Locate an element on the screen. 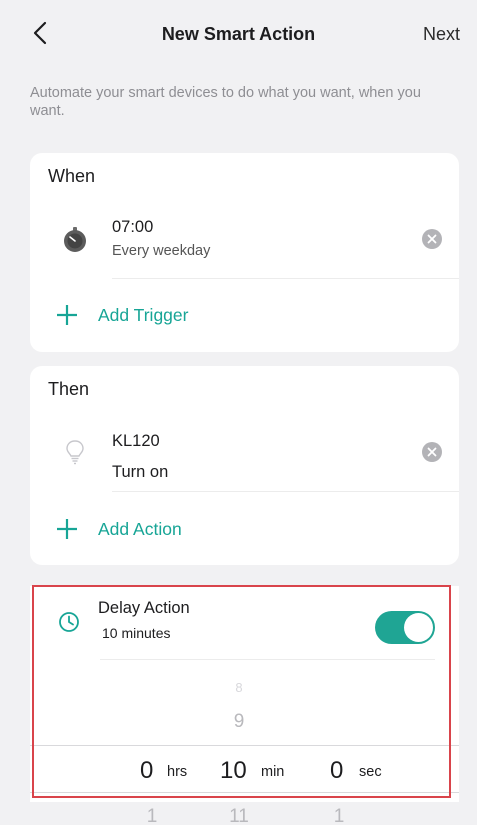 This screenshot has height=825, width=477. remove-trigger-icon is located at coordinates (432, 239).